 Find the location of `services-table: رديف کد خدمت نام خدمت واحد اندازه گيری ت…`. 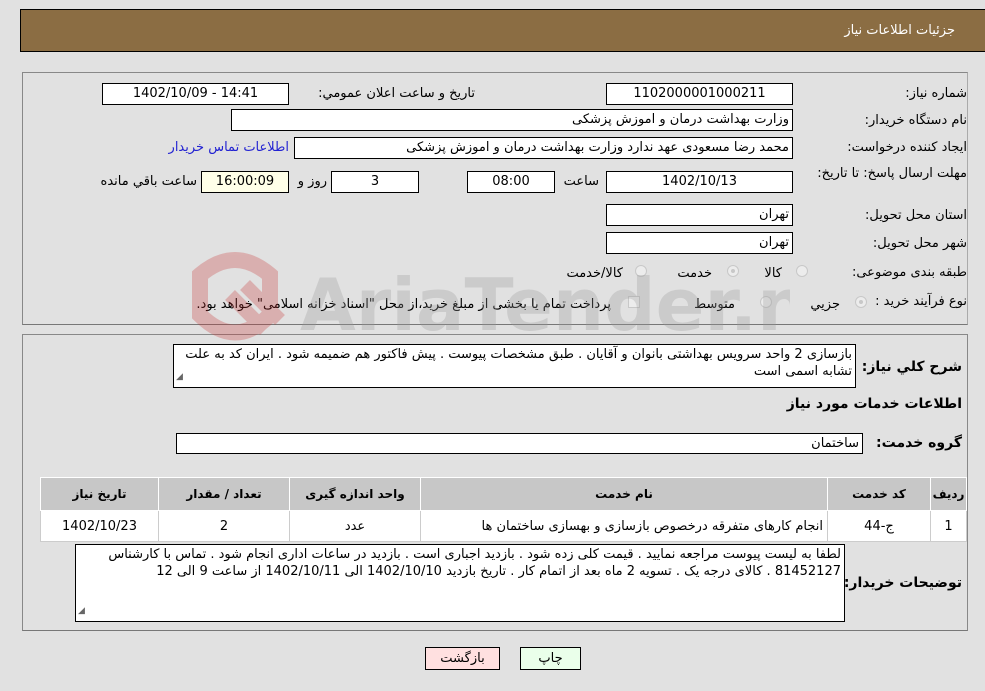

services-table: رديف کد خدمت نام خدمت واحد اندازه گيری ت… is located at coordinates (503, 509).